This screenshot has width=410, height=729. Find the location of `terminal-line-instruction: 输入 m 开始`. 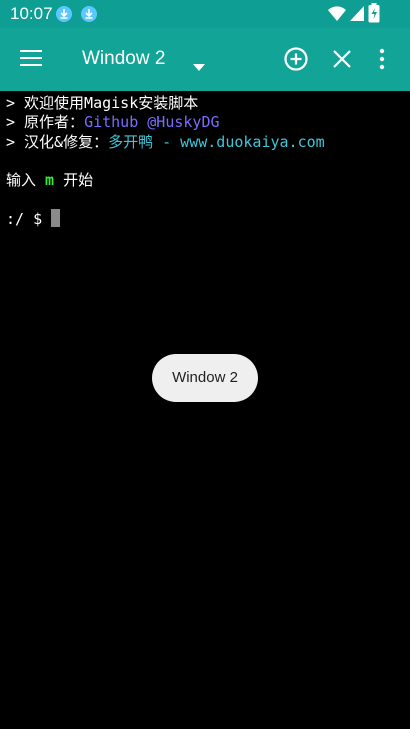

terminal-line-instruction: 输入 m 开始 is located at coordinates (49, 180).